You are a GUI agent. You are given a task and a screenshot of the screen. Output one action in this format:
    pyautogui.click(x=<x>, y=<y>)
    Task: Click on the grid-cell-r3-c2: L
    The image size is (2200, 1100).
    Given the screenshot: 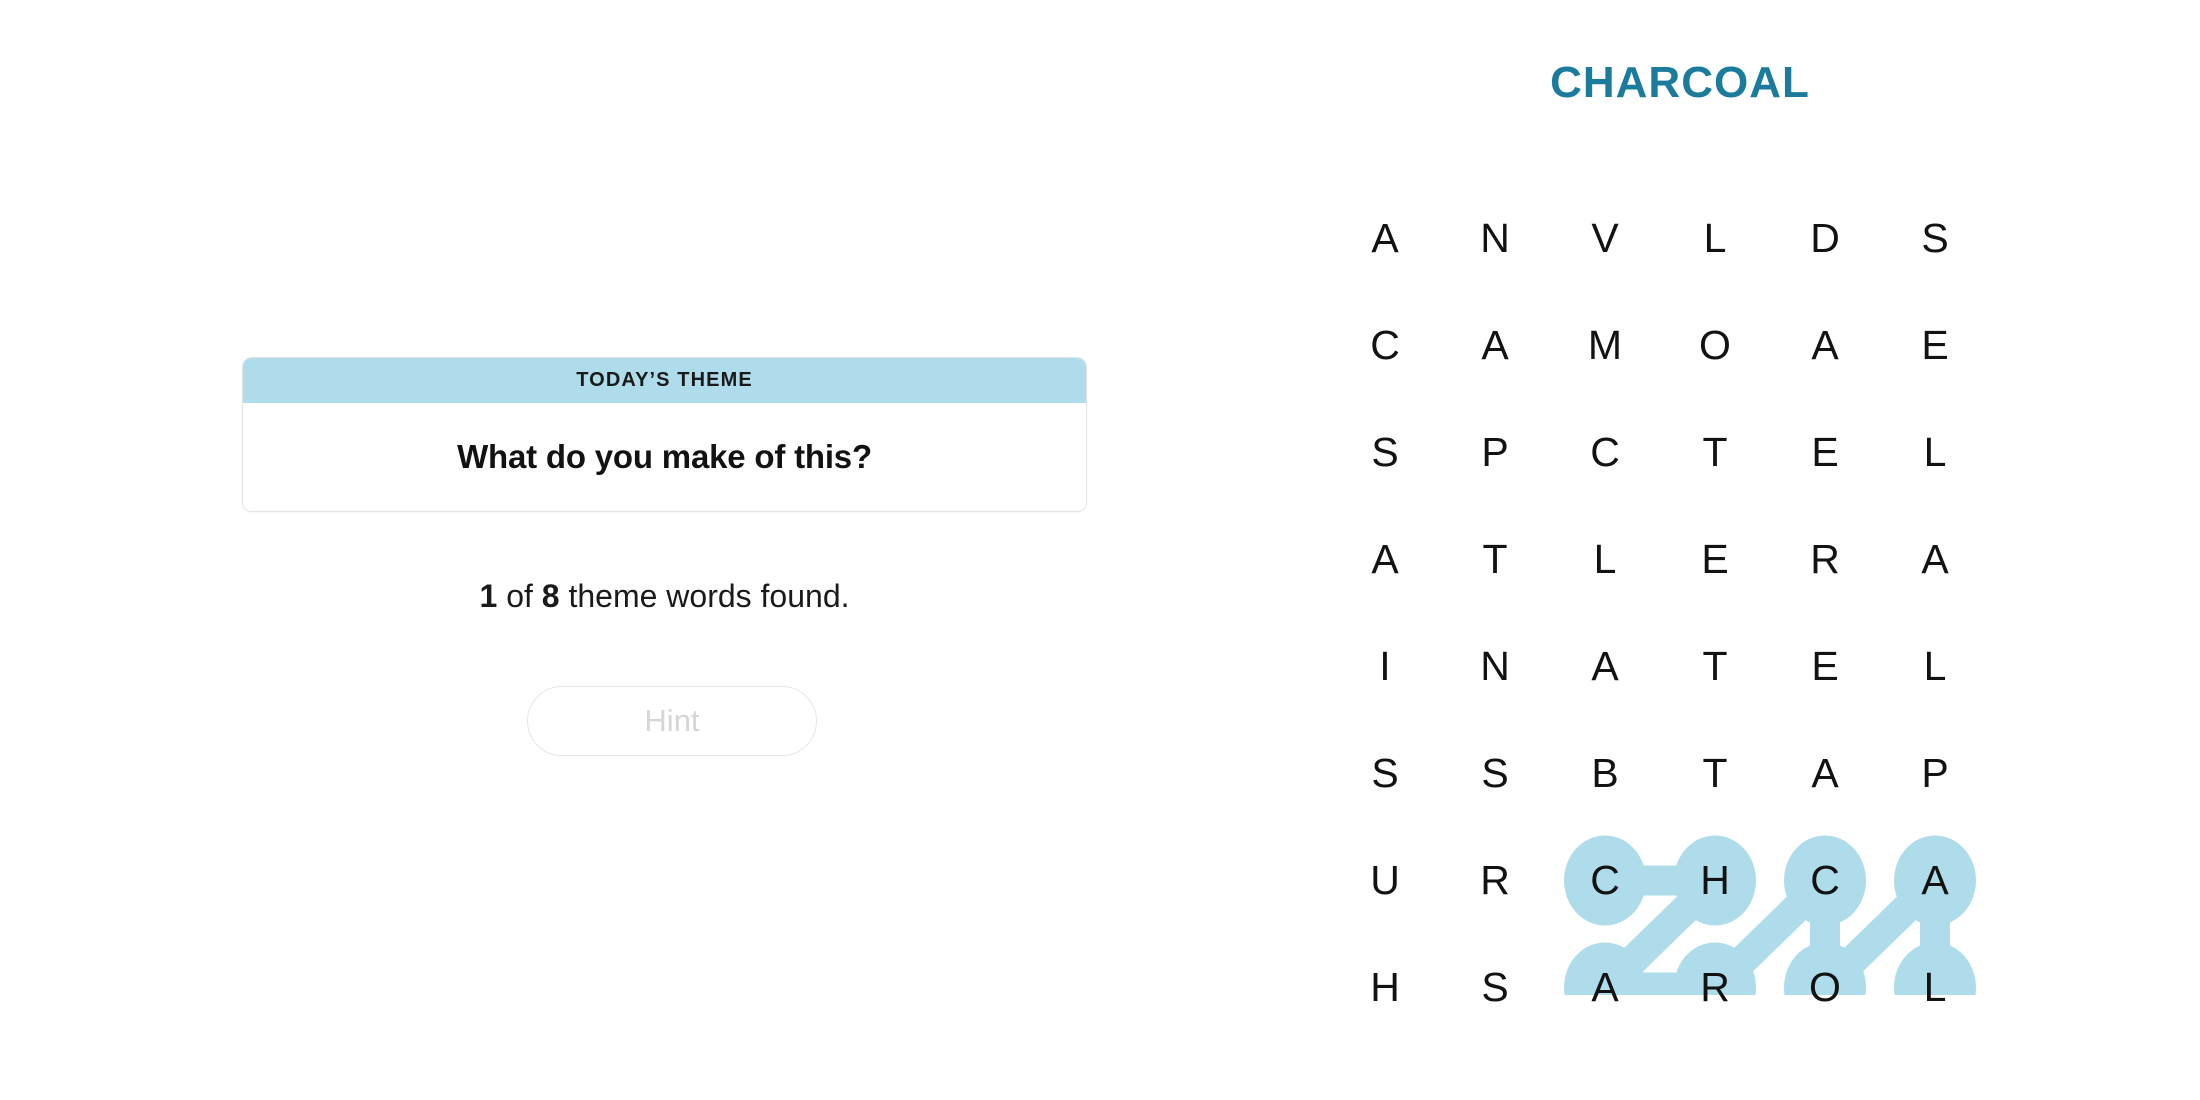 What is the action you would take?
    pyautogui.click(x=1605, y=559)
    